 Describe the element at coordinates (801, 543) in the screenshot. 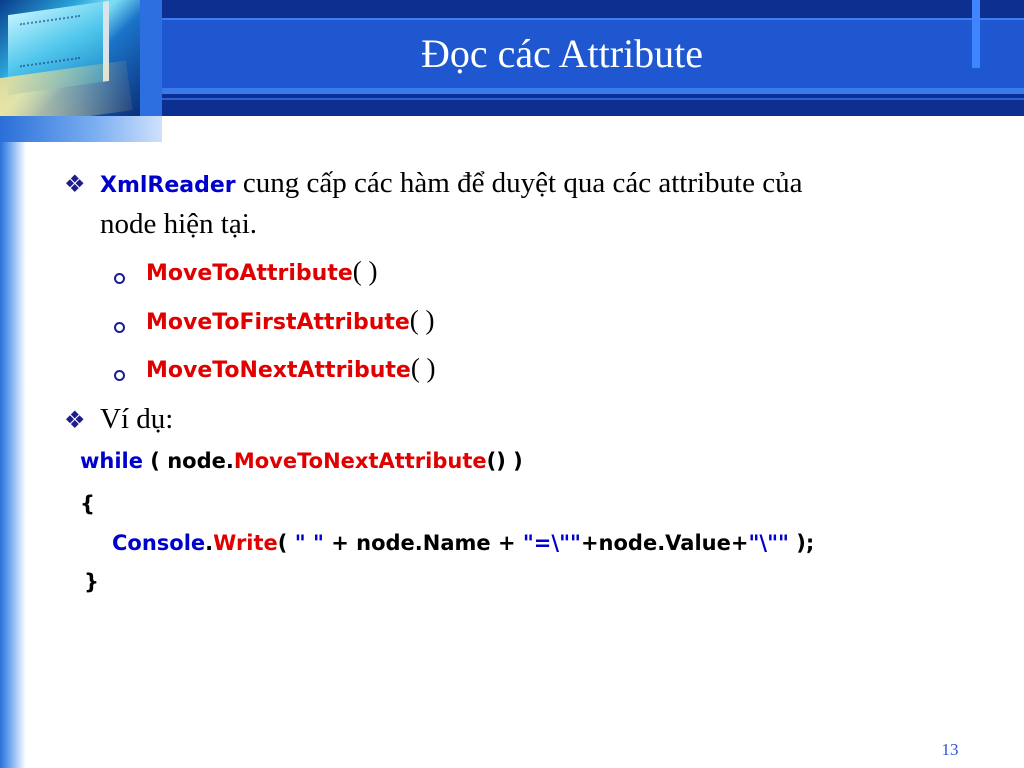

I see `code-text: );` at that location.